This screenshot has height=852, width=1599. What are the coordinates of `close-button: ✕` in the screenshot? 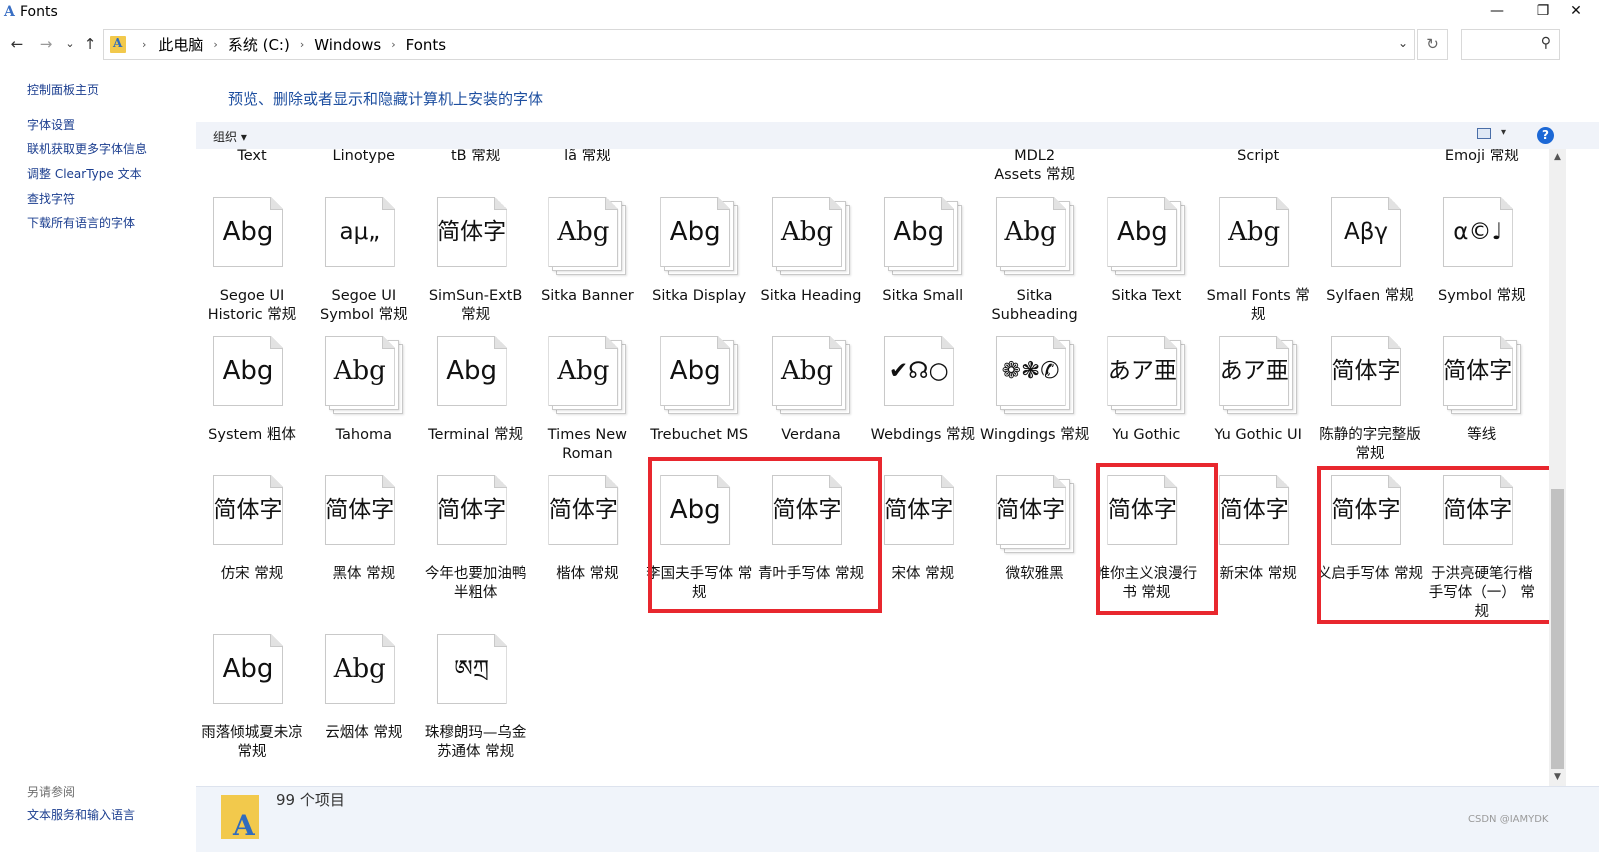 It's located at (1576, 12).